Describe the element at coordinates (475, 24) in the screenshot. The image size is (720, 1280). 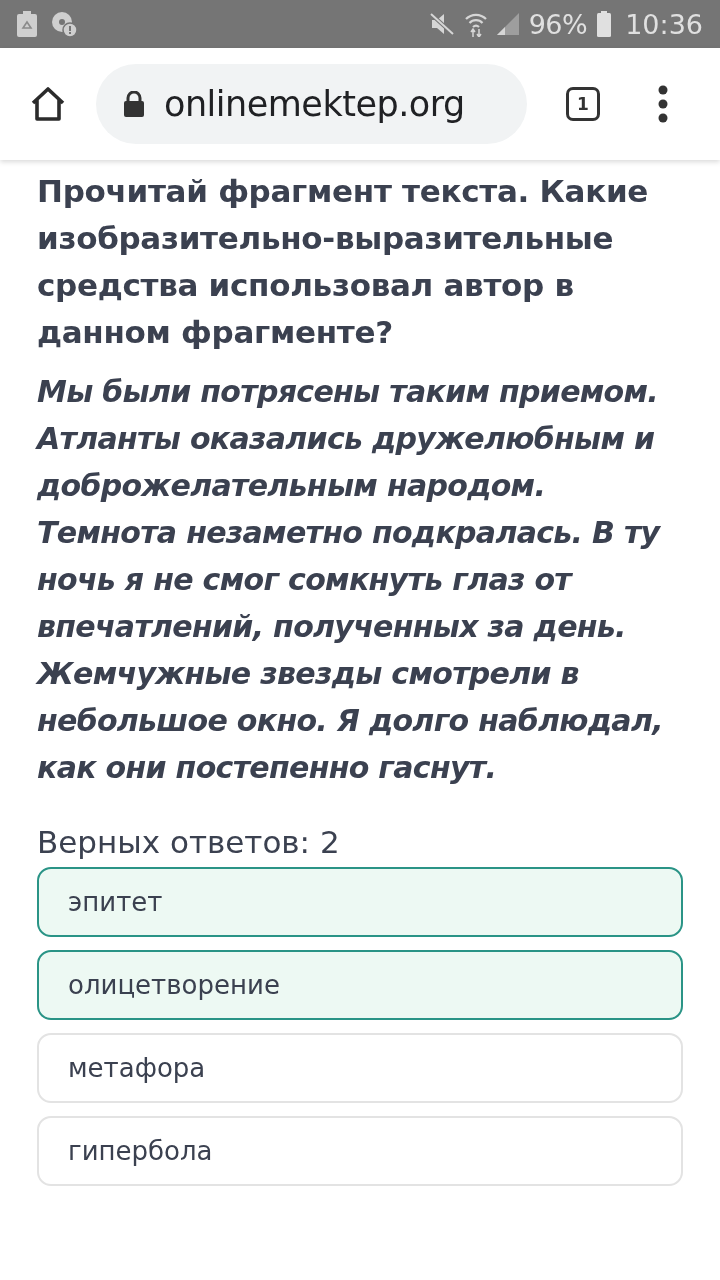
I see `wifi-icon` at that location.